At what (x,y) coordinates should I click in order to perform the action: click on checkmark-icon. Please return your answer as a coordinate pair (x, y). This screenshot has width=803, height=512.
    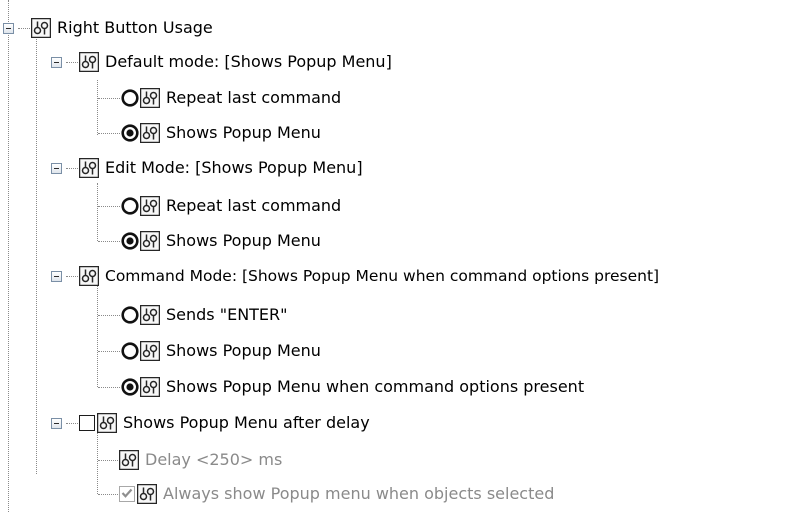
    Looking at the image, I should click on (127, 493).